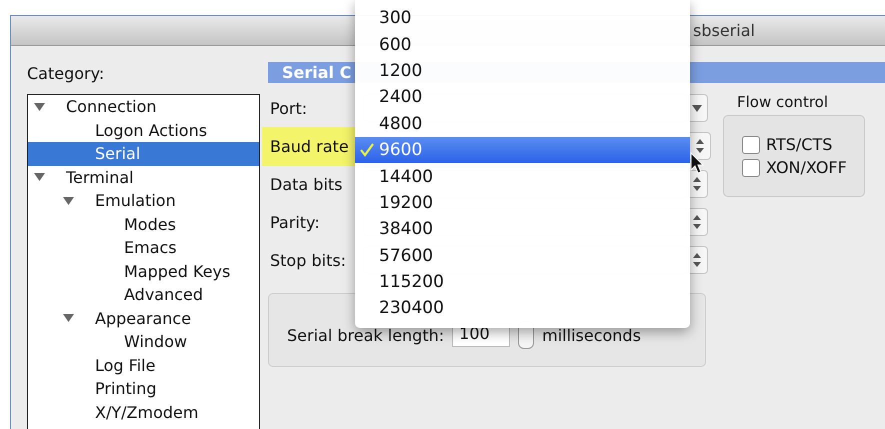 The width and height of the screenshot is (885, 429). Describe the element at coordinates (724, 30) in the screenshot. I see `window-title: sbserial` at that location.